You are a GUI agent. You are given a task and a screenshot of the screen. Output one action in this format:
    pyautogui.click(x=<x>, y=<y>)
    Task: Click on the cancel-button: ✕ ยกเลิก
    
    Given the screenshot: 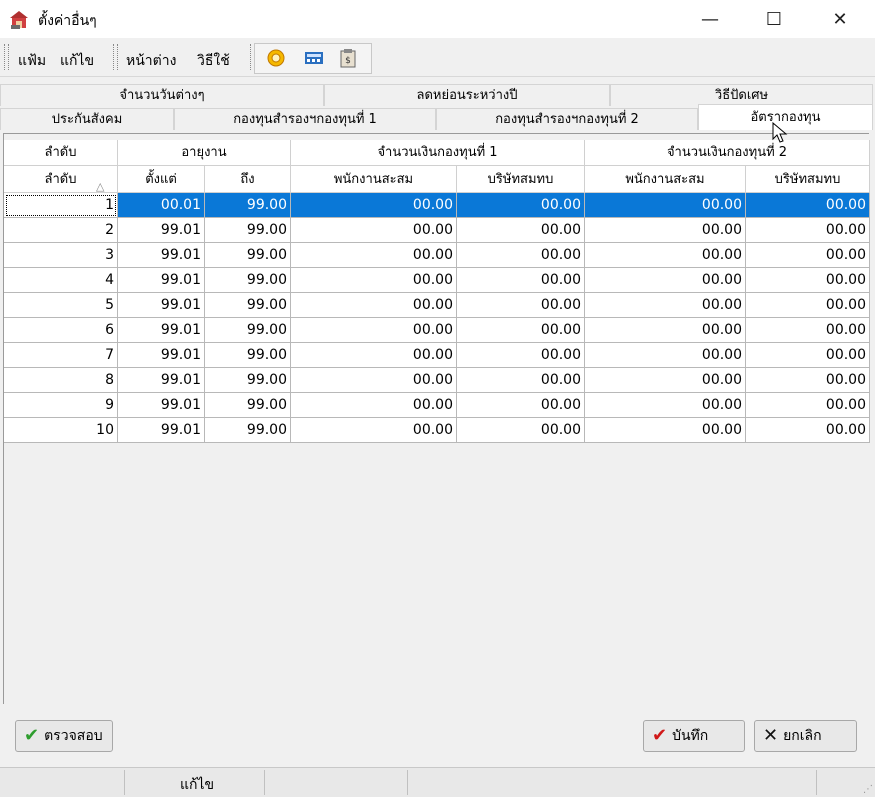 What is the action you would take?
    pyautogui.click(x=805, y=736)
    